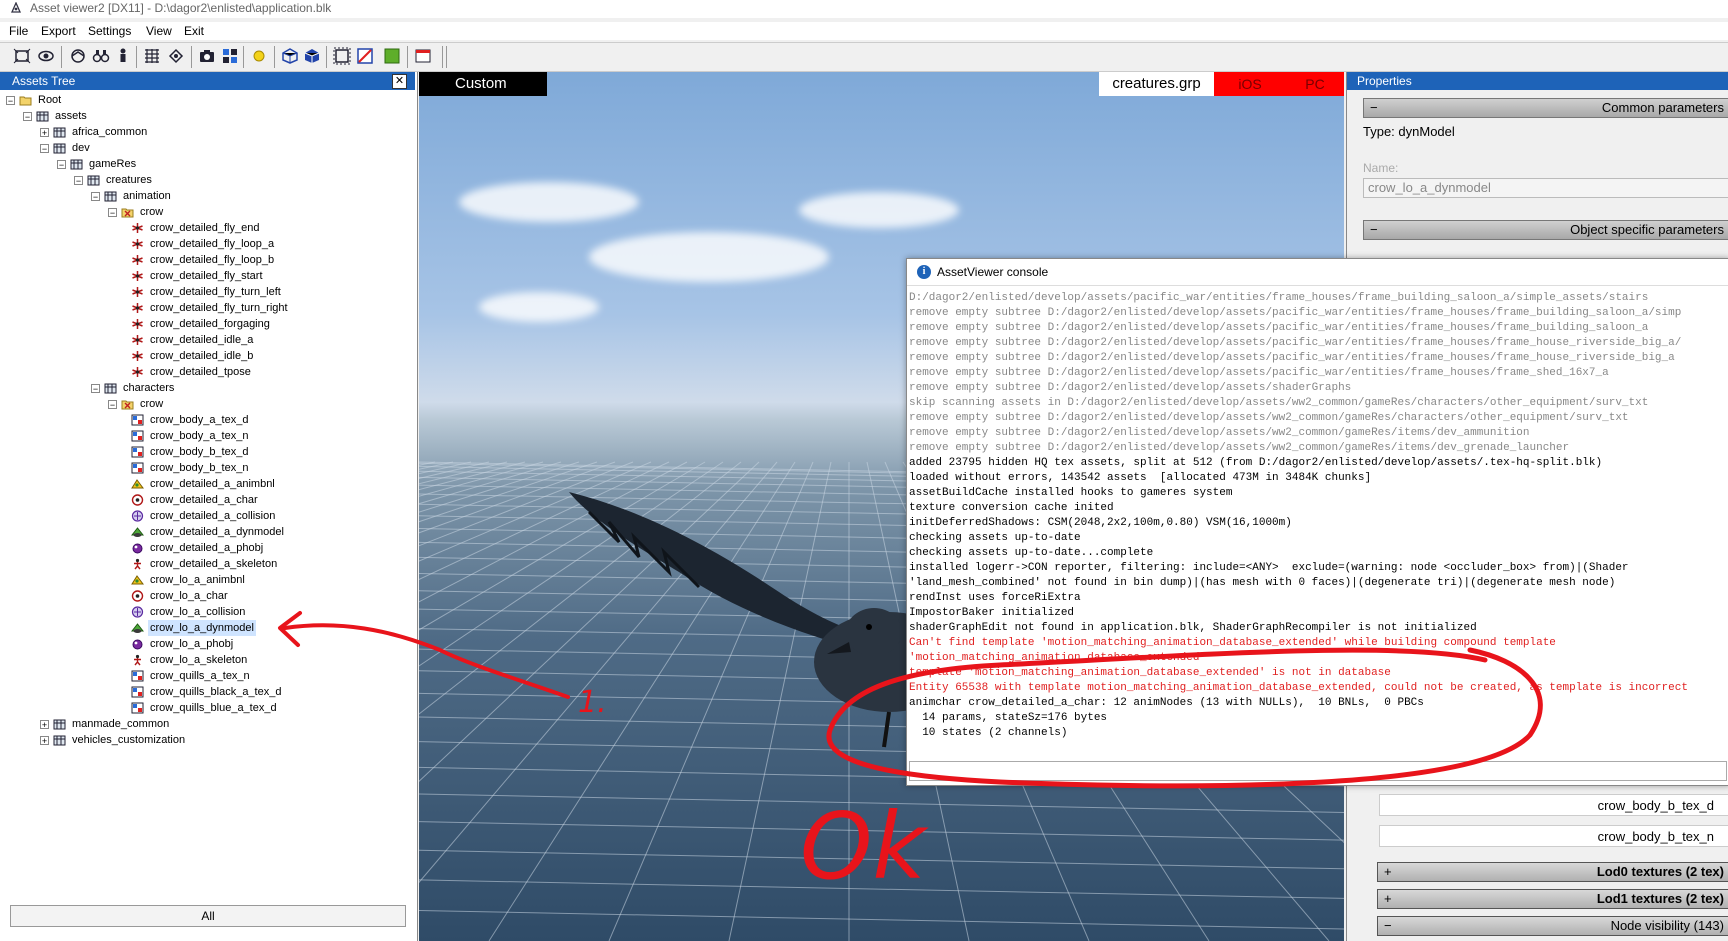 This screenshot has height=941, width=1728. Describe the element at coordinates (207, 324) in the screenshot. I see `tree-node: crow_detailed_forgaging` at that location.